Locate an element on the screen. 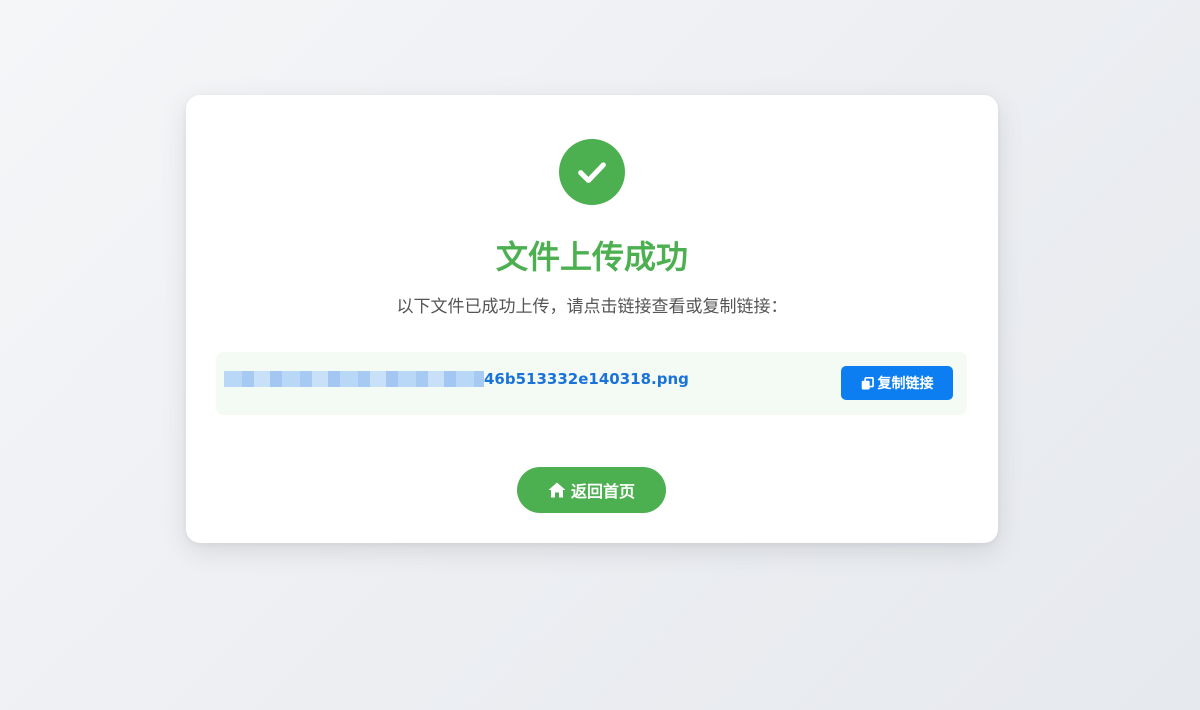 This screenshot has width=1200, height=710. home-button: 返回首页 is located at coordinates (591, 490).